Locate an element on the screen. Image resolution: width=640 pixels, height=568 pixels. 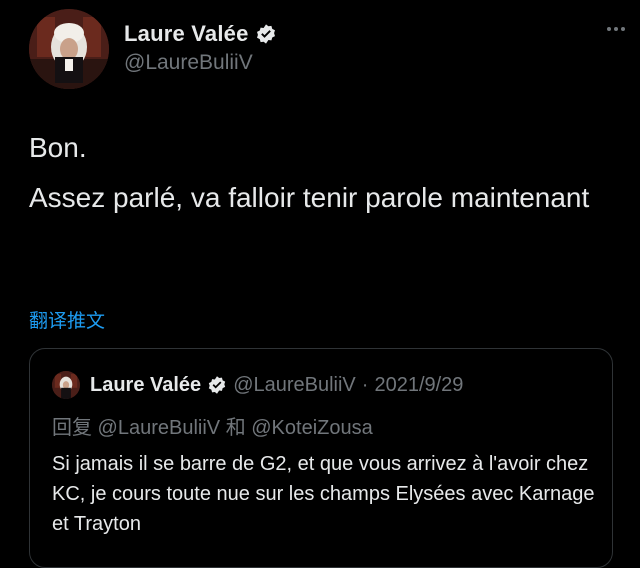
author-avatar is located at coordinates (69, 49).